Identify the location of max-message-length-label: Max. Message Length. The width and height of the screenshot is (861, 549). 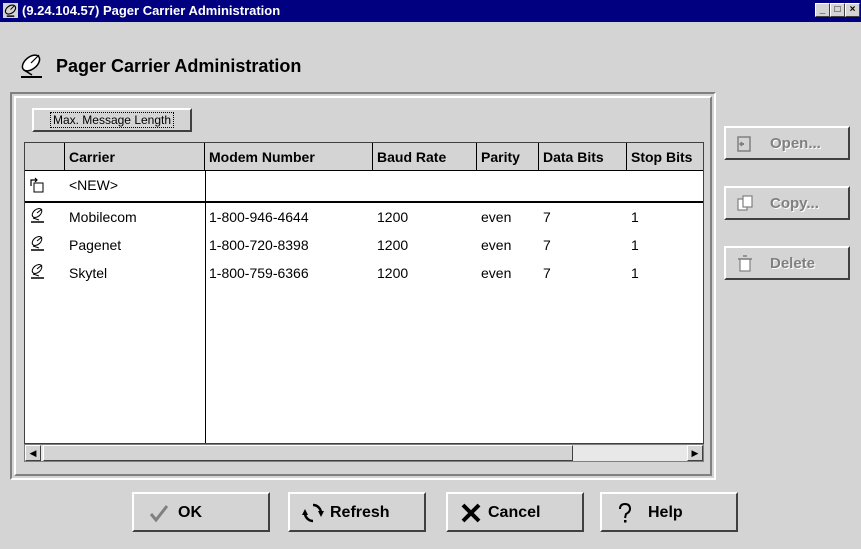
(112, 119).